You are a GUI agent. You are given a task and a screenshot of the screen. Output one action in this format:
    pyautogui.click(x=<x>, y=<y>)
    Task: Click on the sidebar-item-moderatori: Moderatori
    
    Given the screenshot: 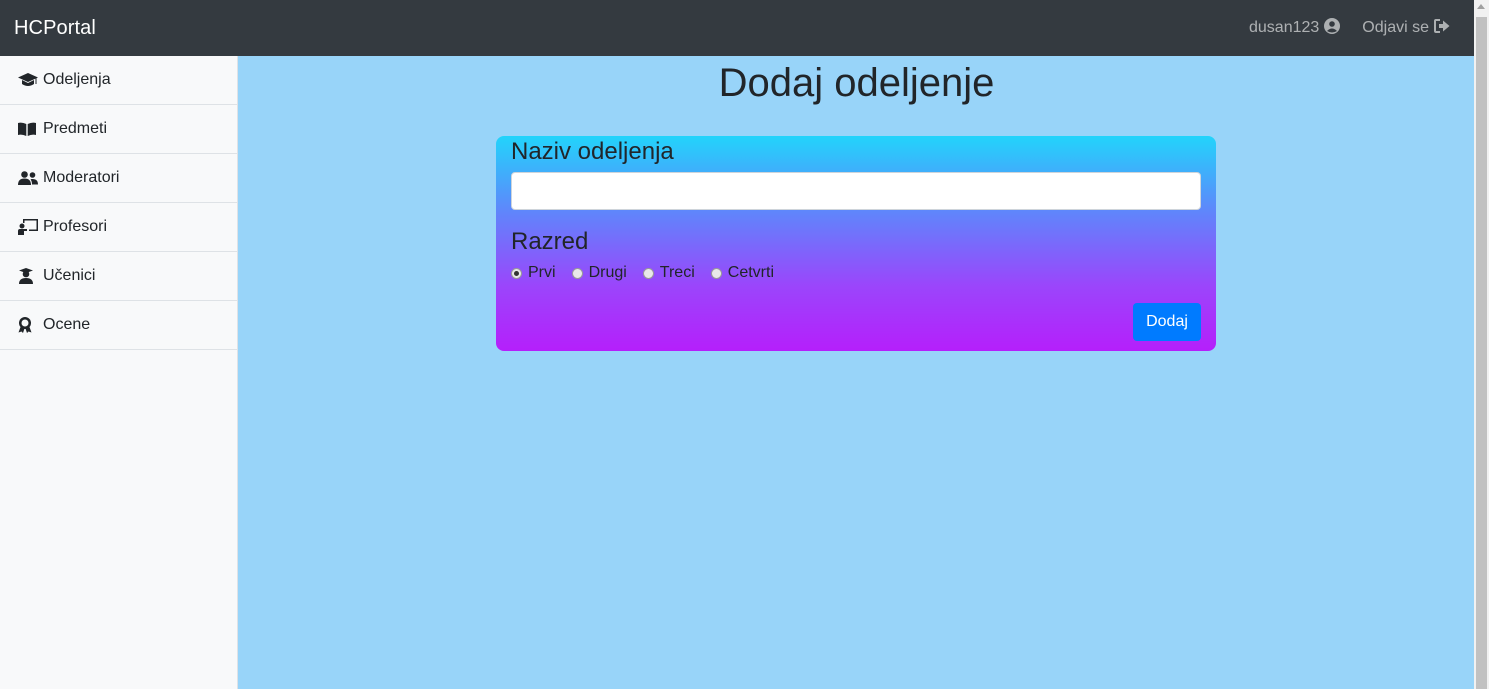 What is the action you would take?
    pyautogui.click(x=118, y=178)
    